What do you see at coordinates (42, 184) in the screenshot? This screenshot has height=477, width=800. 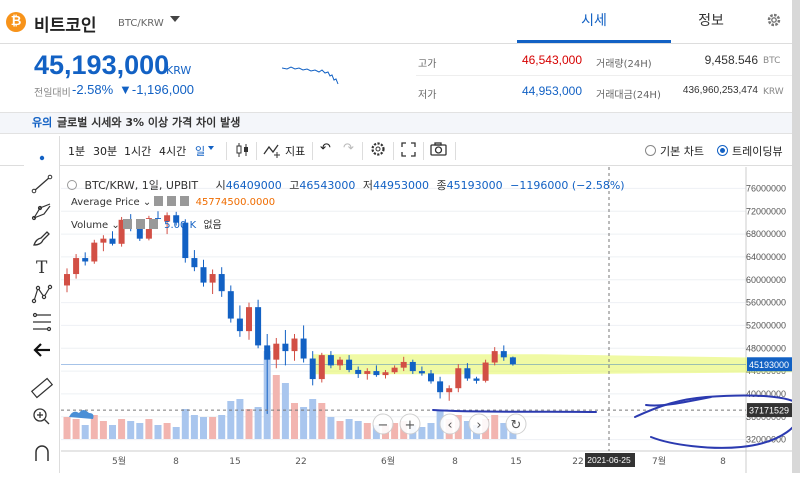 I see `trendline-icon` at bounding box center [42, 184].